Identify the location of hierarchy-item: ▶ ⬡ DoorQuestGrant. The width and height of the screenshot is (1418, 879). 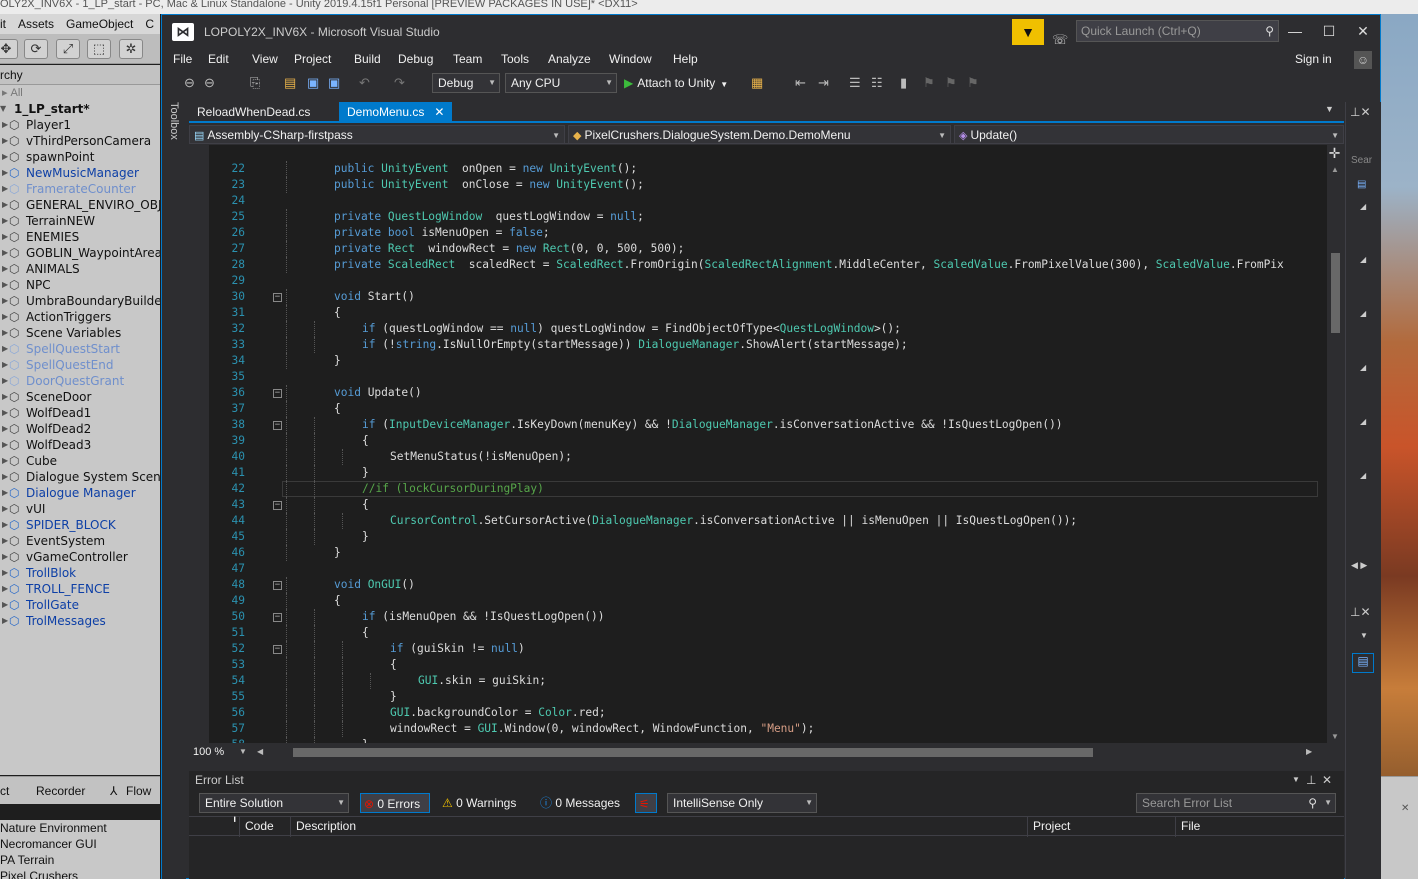
(80, 381).